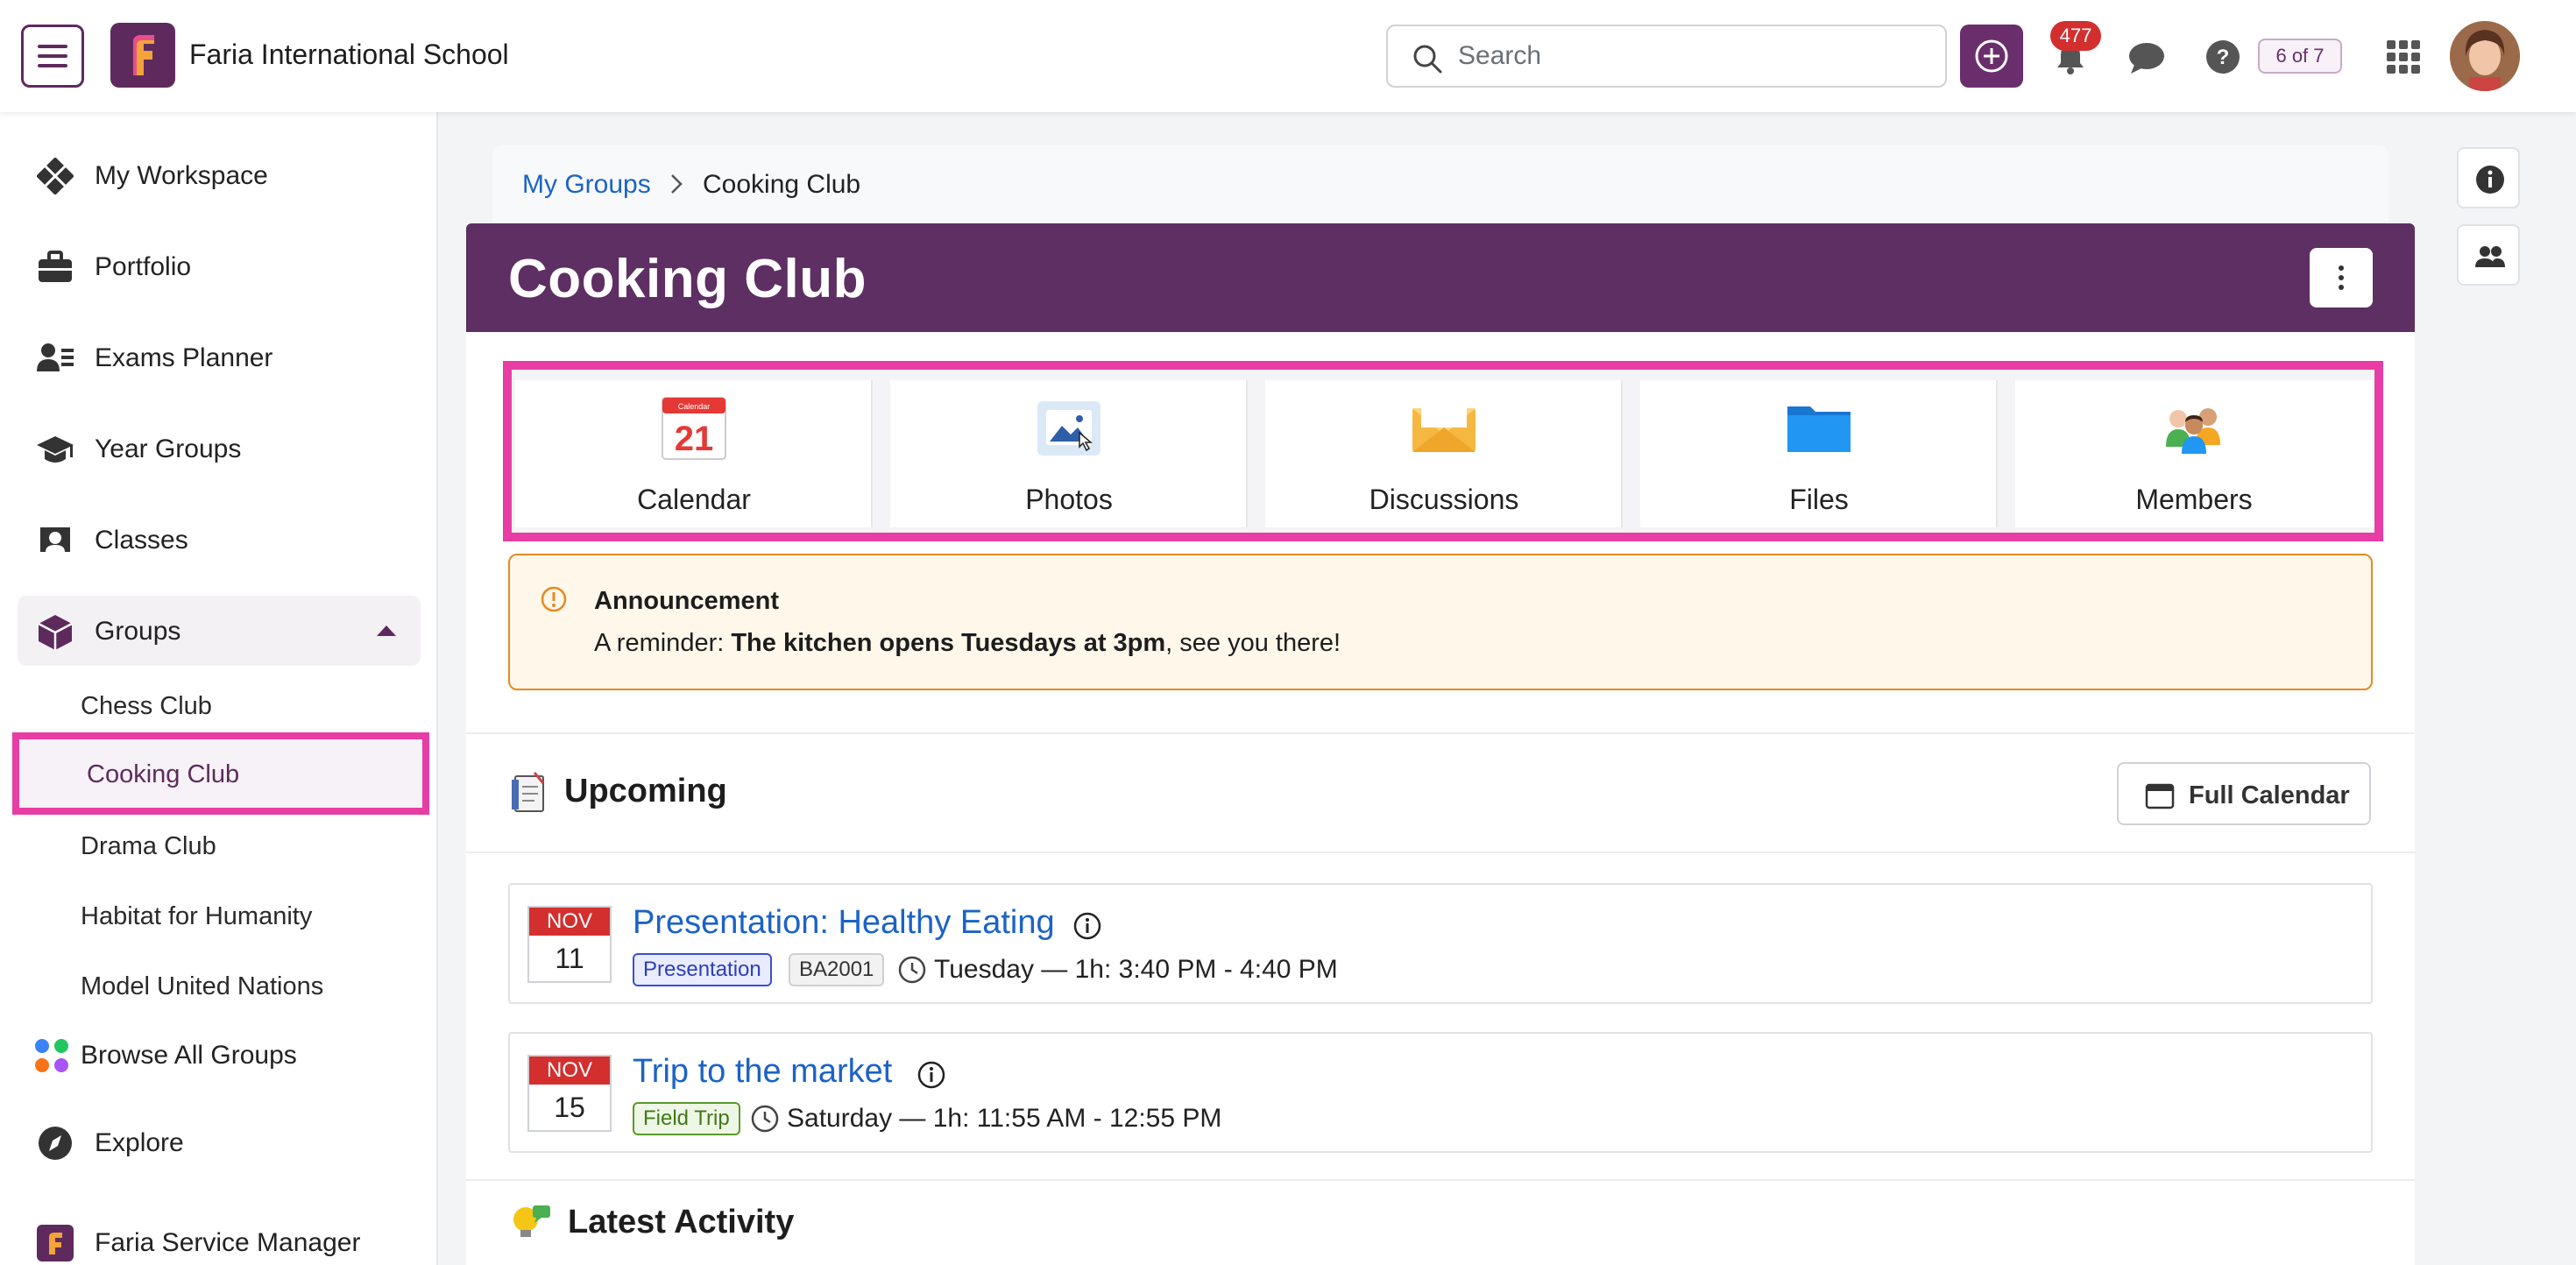  Describe the element at coordinates (1440, 733) in the screenshot. I see `divider` at that location.